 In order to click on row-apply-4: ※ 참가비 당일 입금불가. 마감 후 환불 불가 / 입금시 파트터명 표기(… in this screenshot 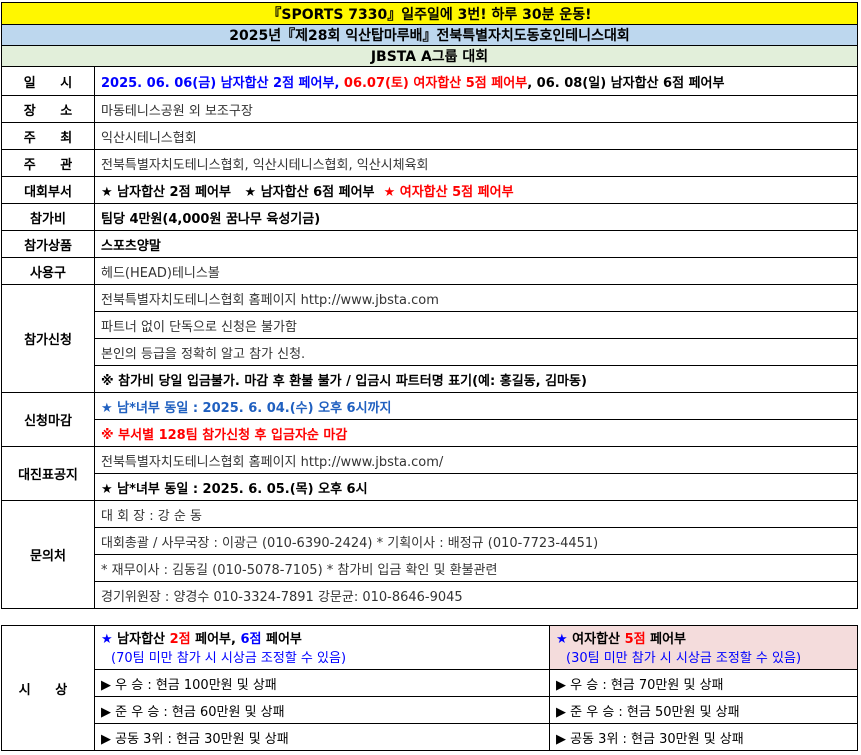, I will do `click(430, 379)`.